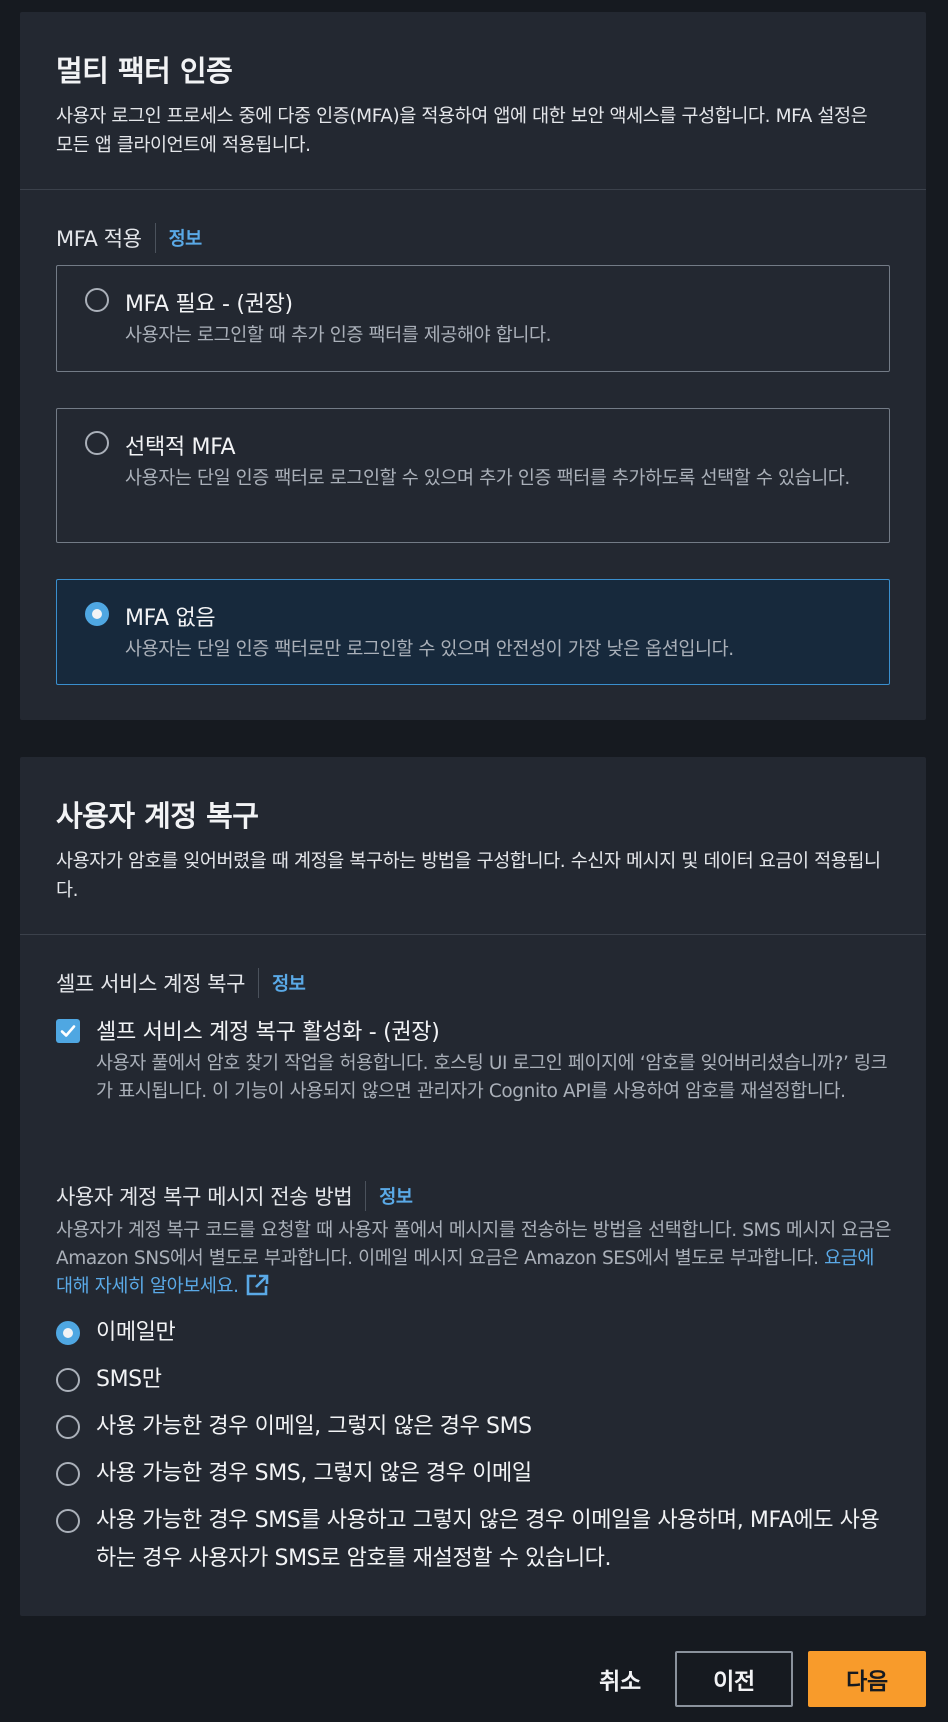 The width and height of the screenshot is (948, 1722). Describe the element at coordinates (471, 1335) in the screenshot. I see `delivery-option-email-only: 이메일만` at that location.